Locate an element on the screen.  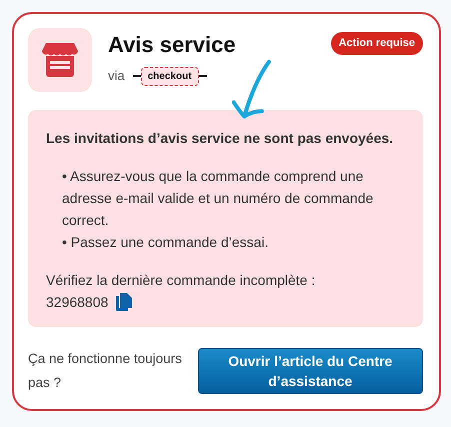
list-item: • Passez une commande d’essai. is located at coordinates (166, 242).